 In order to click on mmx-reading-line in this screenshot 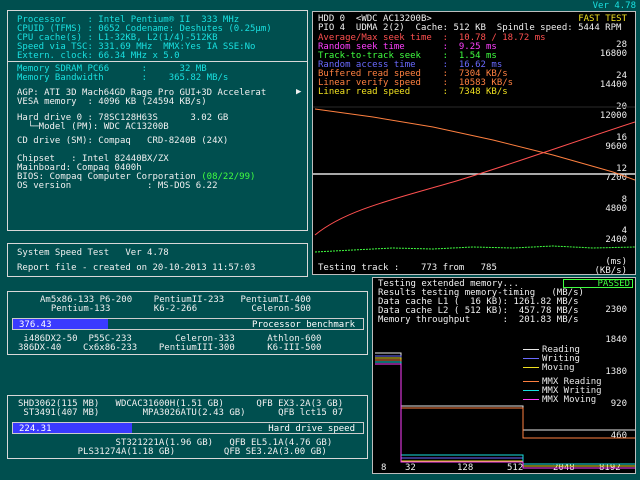, I will do `click(505, 399)`.